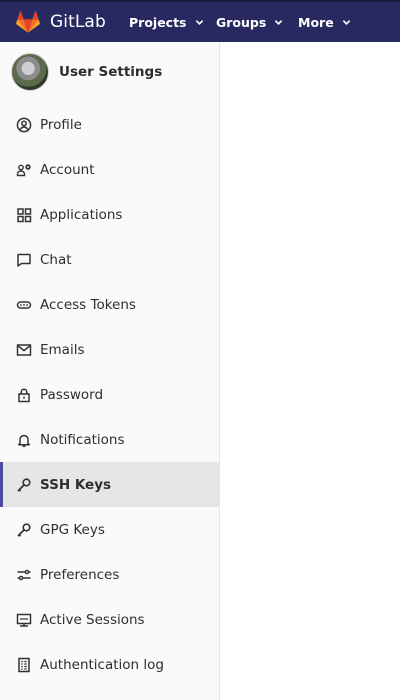  Describe the element at coordinates (78, 22) in the screenshot. I see `brand-name: GitLab` at that location.